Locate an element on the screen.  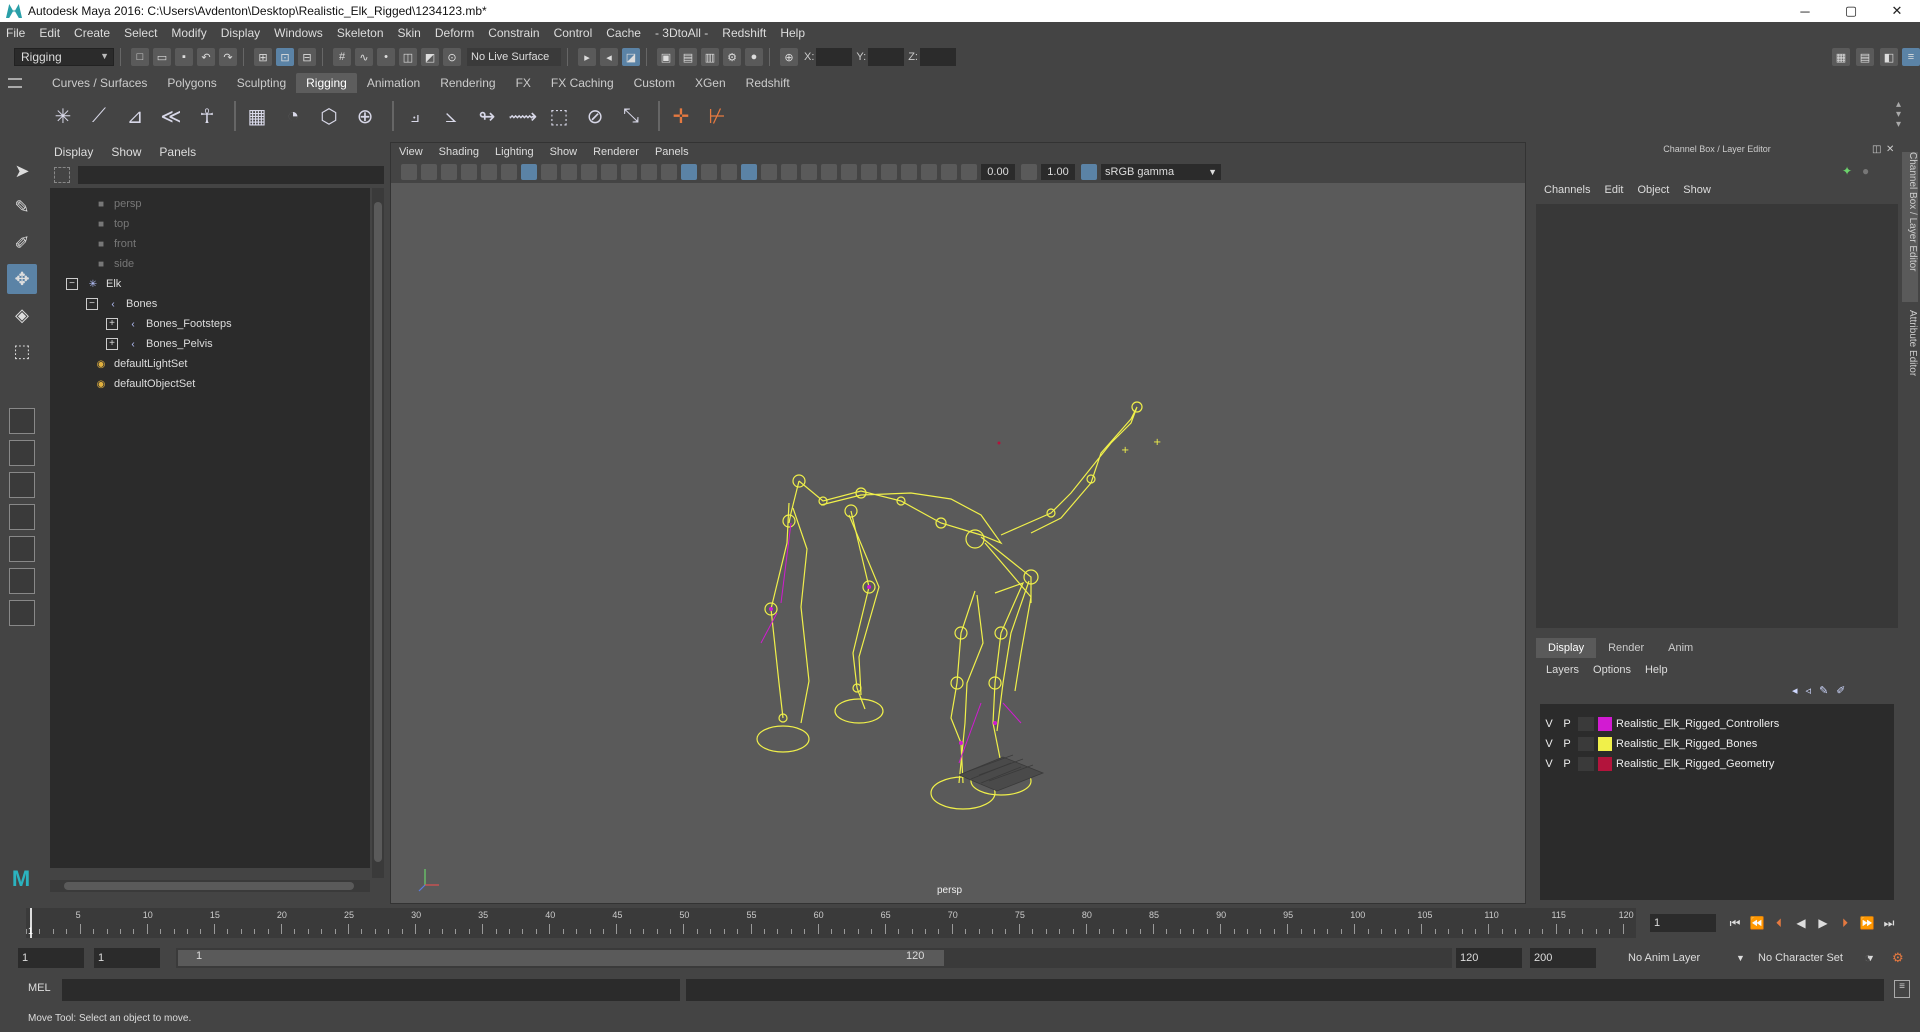
tool-settings-icon: ◧ is located at coordinates (1889, 57).